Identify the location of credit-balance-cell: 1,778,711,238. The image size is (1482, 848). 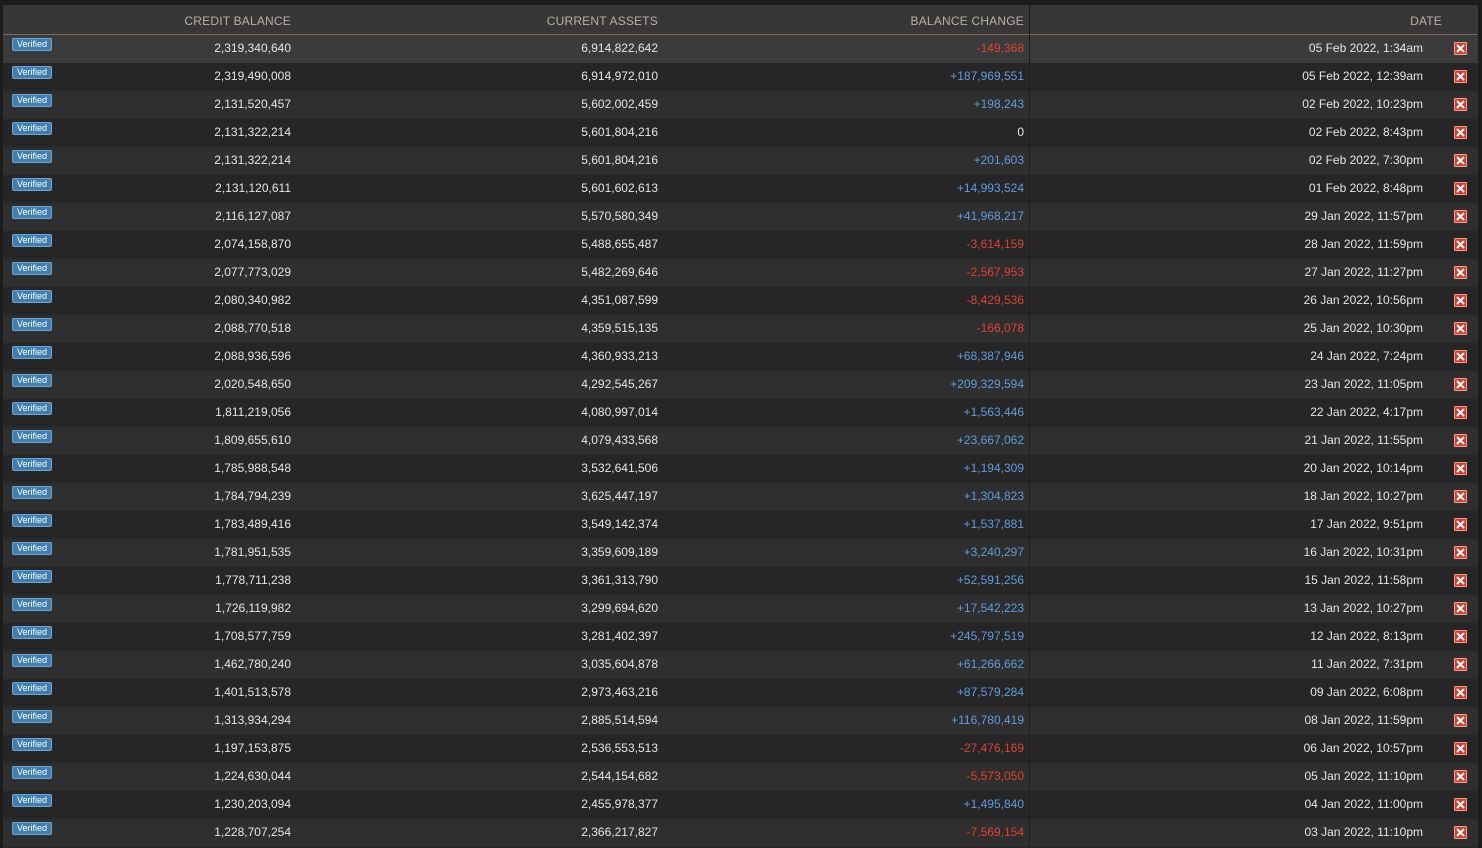
(253, 580).